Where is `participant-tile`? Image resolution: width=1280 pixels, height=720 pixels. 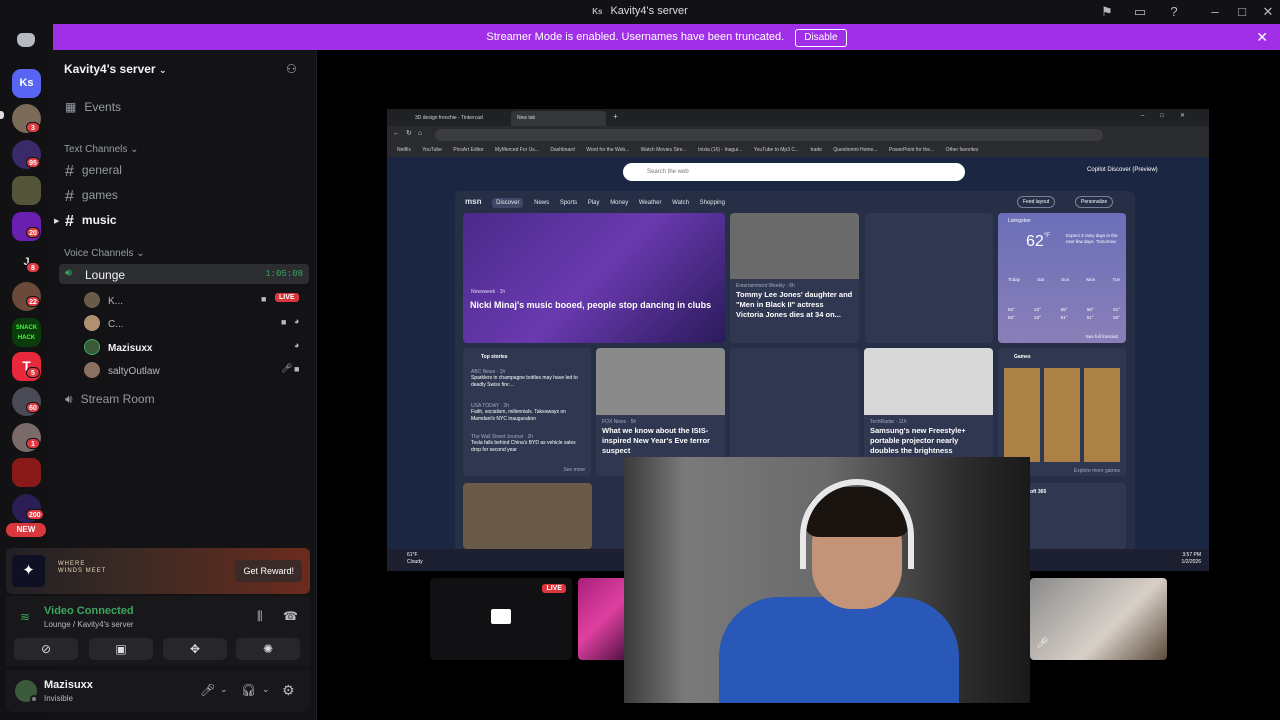 participant-tile is located at coordinates (603, 619).